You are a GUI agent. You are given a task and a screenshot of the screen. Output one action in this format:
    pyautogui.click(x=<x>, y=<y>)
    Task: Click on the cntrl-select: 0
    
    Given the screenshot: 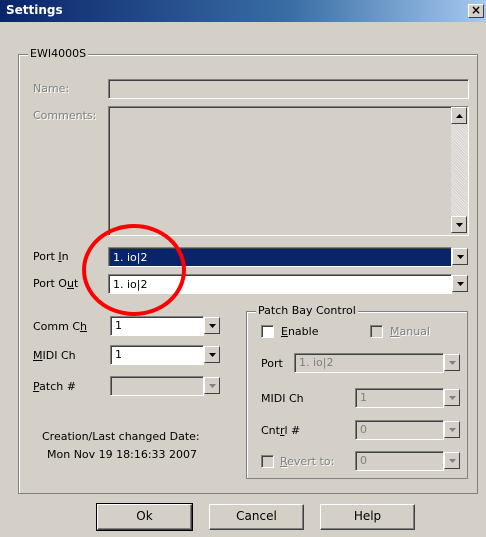 What is the action you would take?
    pyautogui.click(x=399, y=430)
    